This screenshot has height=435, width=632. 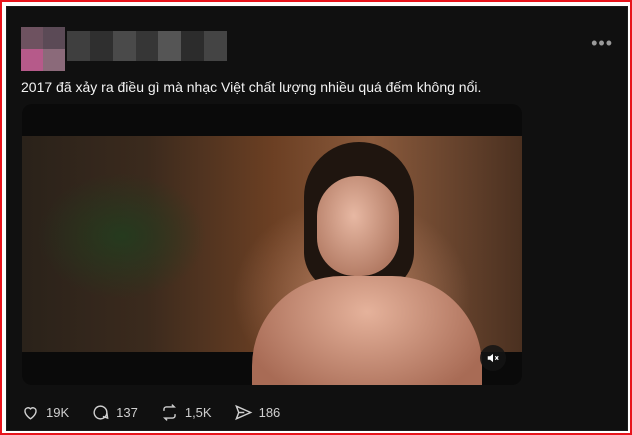 What do you see at coordinates (243, 412) in the screenshot?
I see `send-icon` at bounding box center [243, 412].